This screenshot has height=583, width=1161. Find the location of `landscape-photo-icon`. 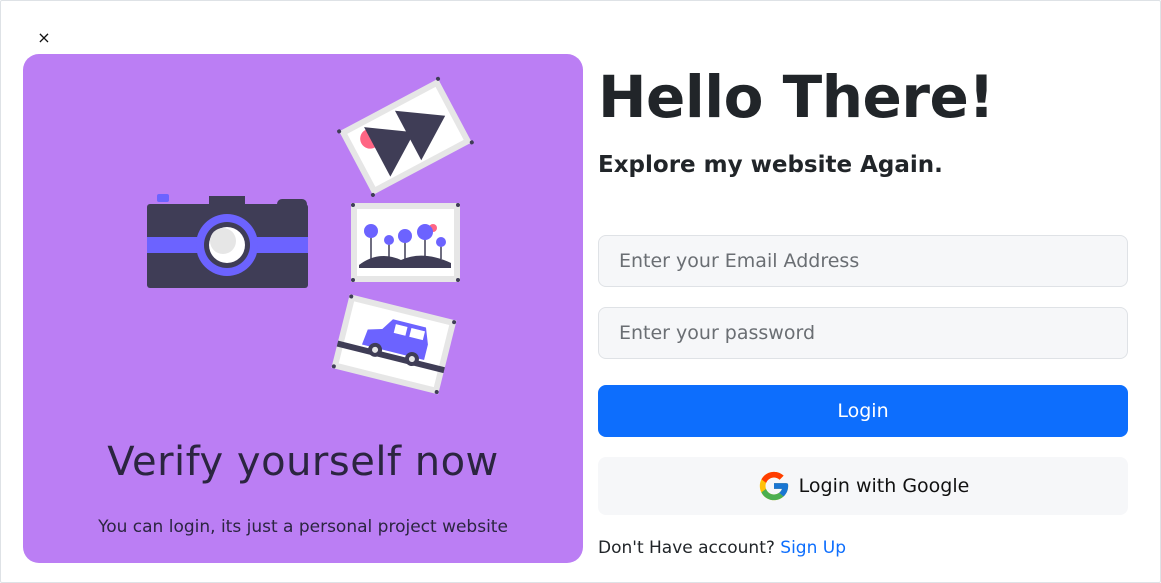

landscape-photo-icon is located at coordinates (405, 242).